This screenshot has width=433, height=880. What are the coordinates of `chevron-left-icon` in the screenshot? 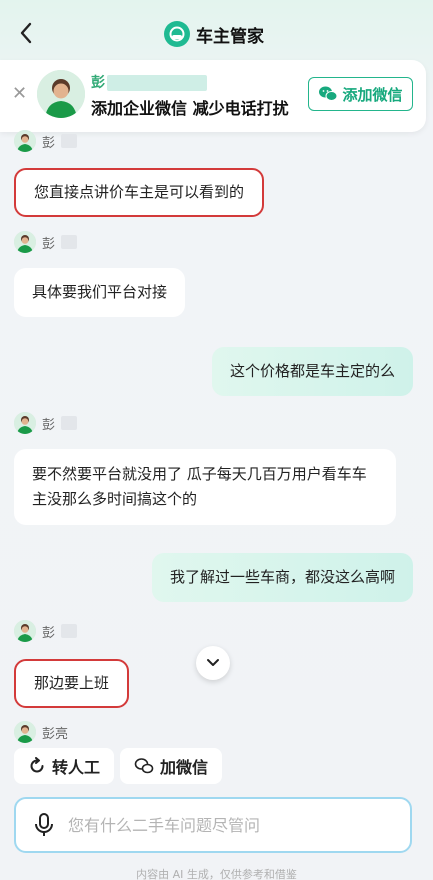 It's located at (26, 33).